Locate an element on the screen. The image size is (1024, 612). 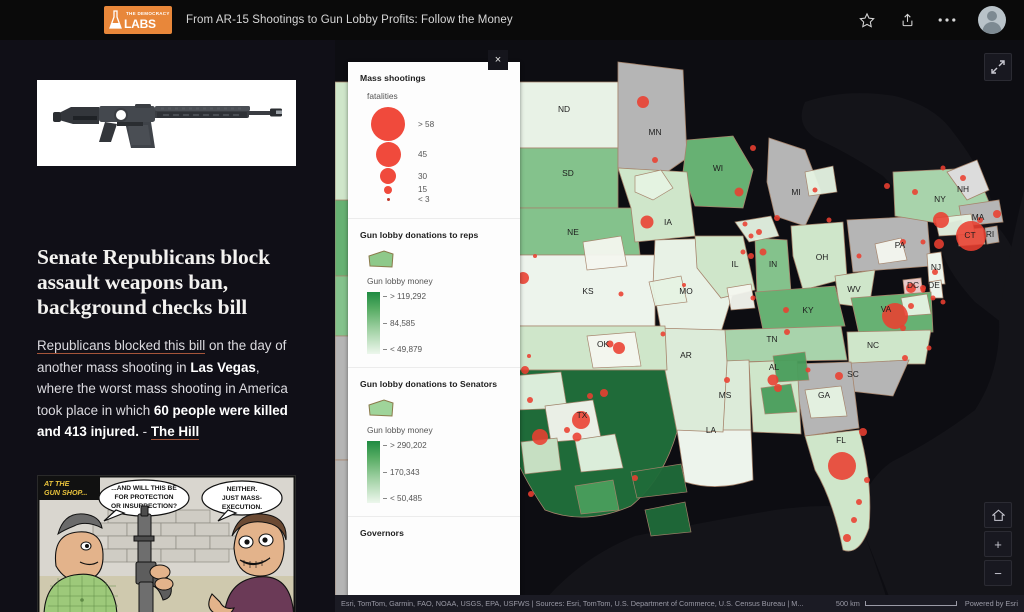
home-icon is located at coordinates (998, 515).